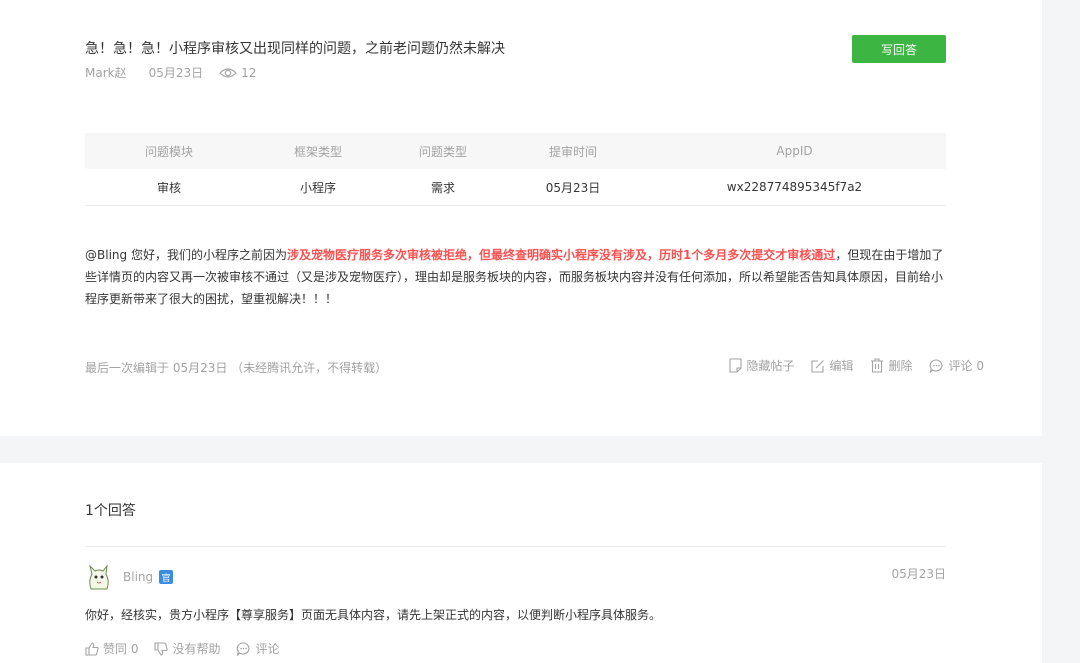 This screenshot has width=1080, height=663. What do you see at coordinates (841, 366) in the screenshot?
I see `edit-label: 编辑` at bounding box center [841, 366].